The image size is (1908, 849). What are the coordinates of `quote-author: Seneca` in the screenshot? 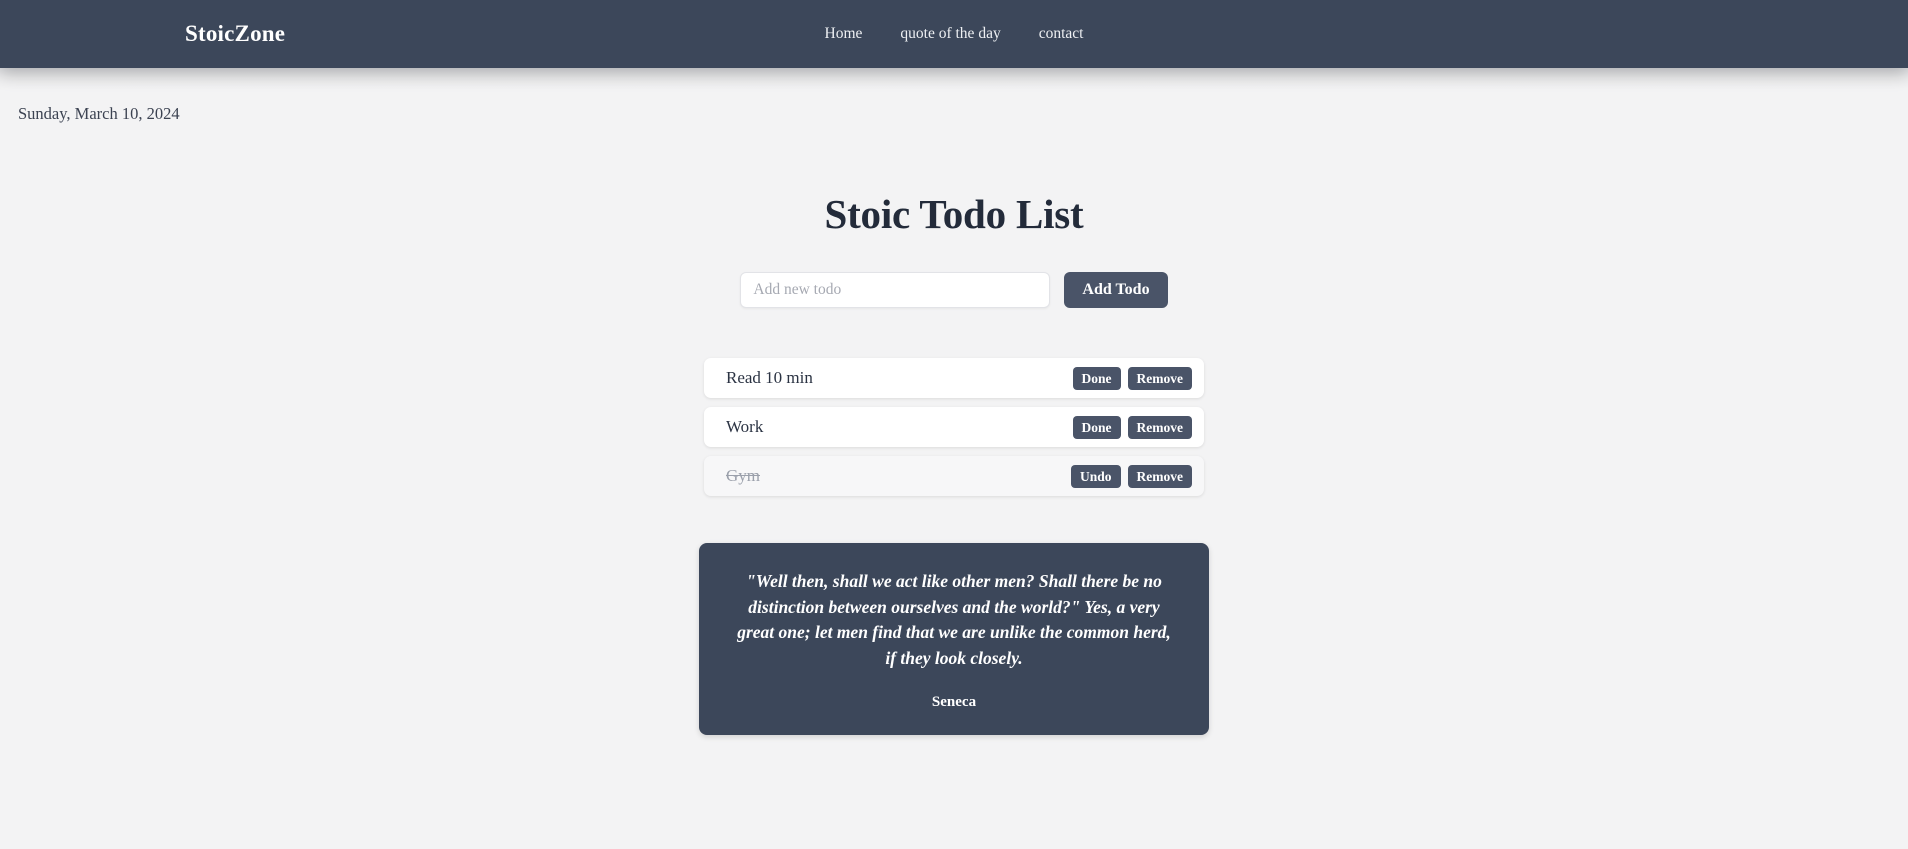 It's located at (954, 701).